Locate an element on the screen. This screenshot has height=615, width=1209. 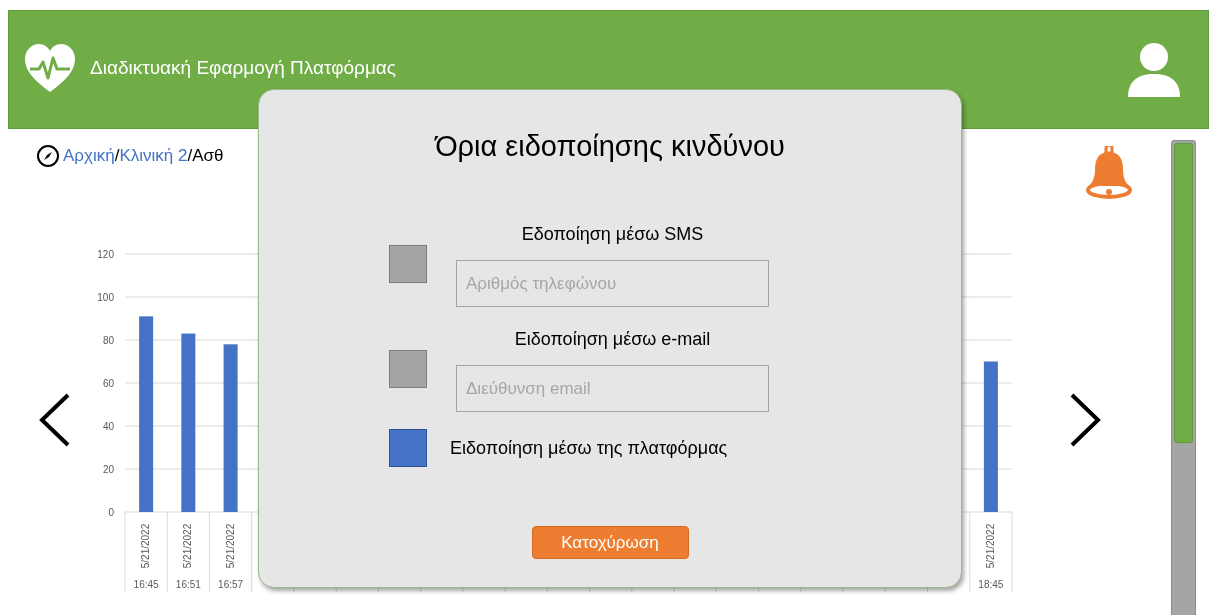
scrollbar-track is located at coordinates (1183, 377).